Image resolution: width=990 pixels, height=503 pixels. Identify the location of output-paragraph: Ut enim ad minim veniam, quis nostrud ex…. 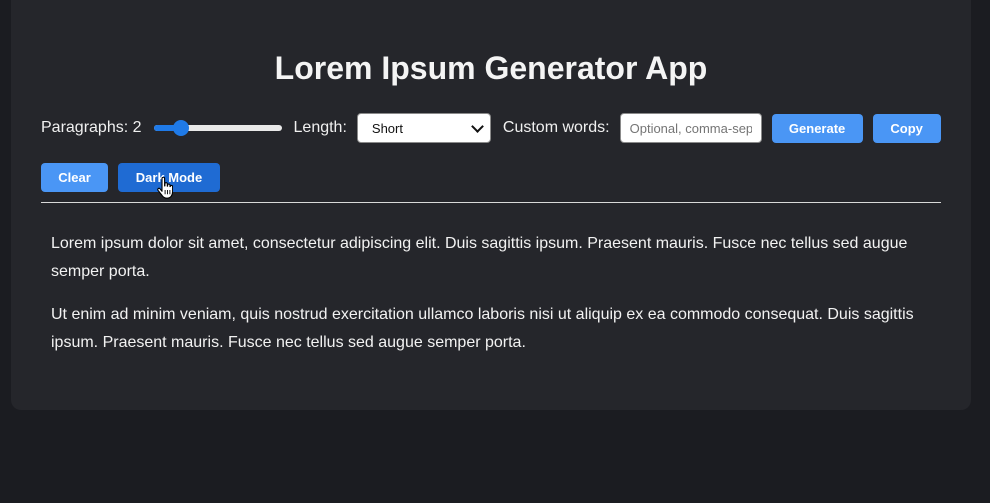
(482, 328).